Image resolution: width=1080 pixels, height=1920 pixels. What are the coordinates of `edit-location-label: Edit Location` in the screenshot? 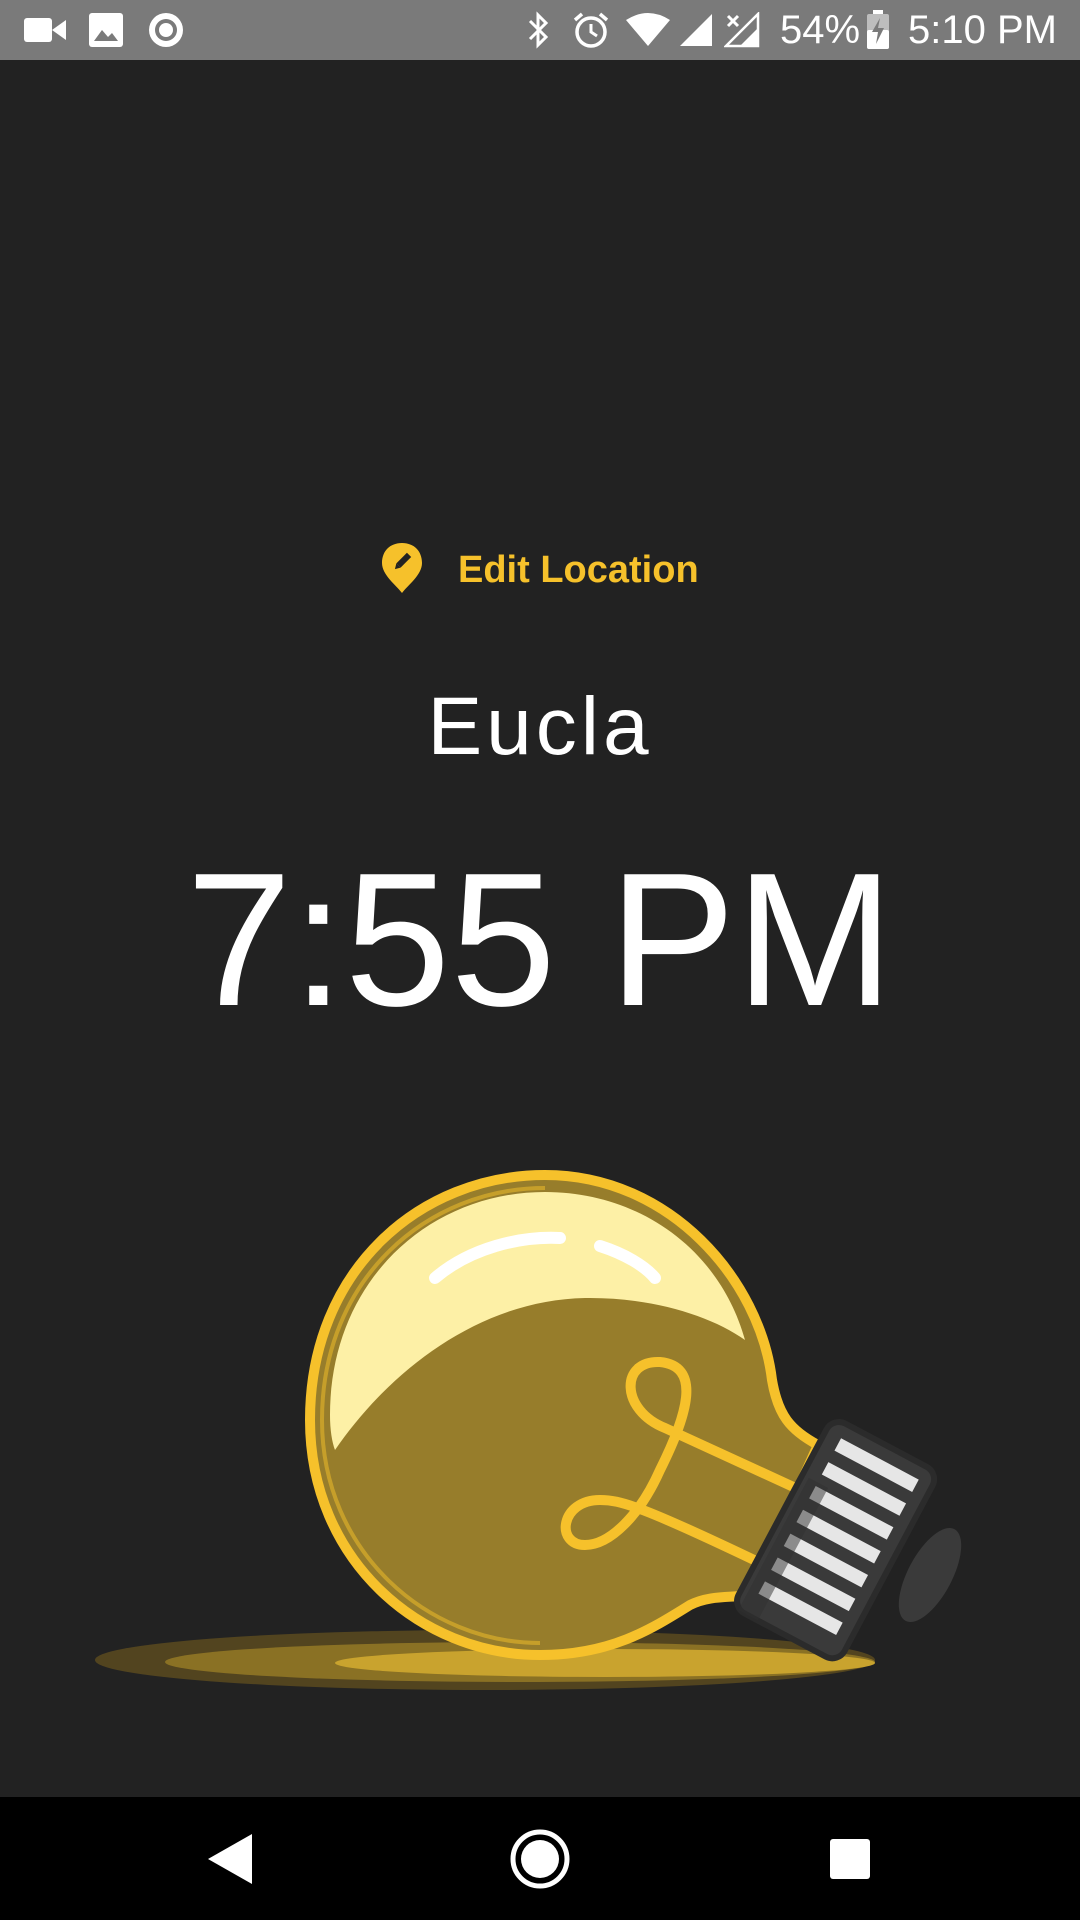 It's located at (578, 569).